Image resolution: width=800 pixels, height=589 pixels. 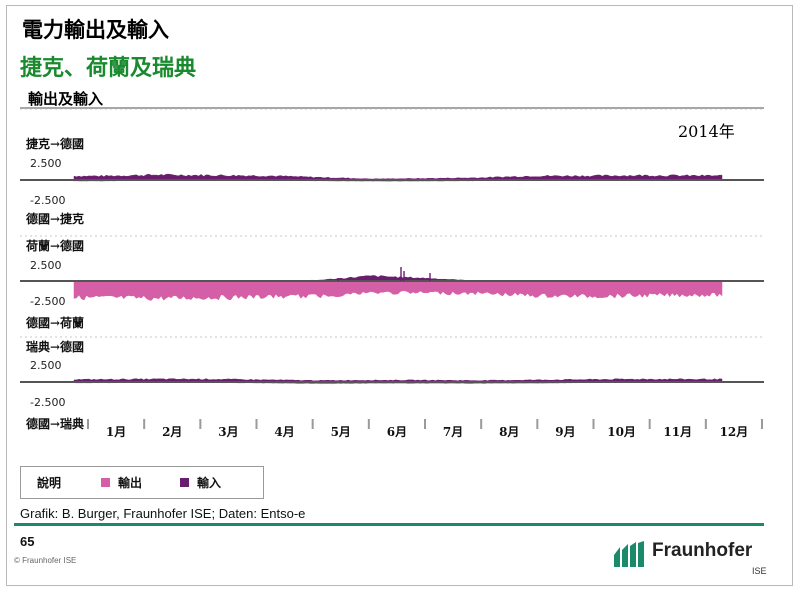 What do you see at coordinates (130, 483) in the screenshot?
I see `legend-label-export: 輸出` at bounding box center [130, 483].